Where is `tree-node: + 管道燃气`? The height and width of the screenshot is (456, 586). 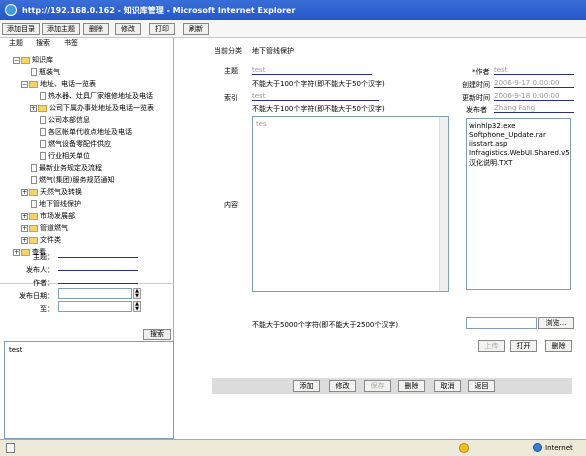 tree-node: + 管道燃气 is located at coordinates (44, 228).